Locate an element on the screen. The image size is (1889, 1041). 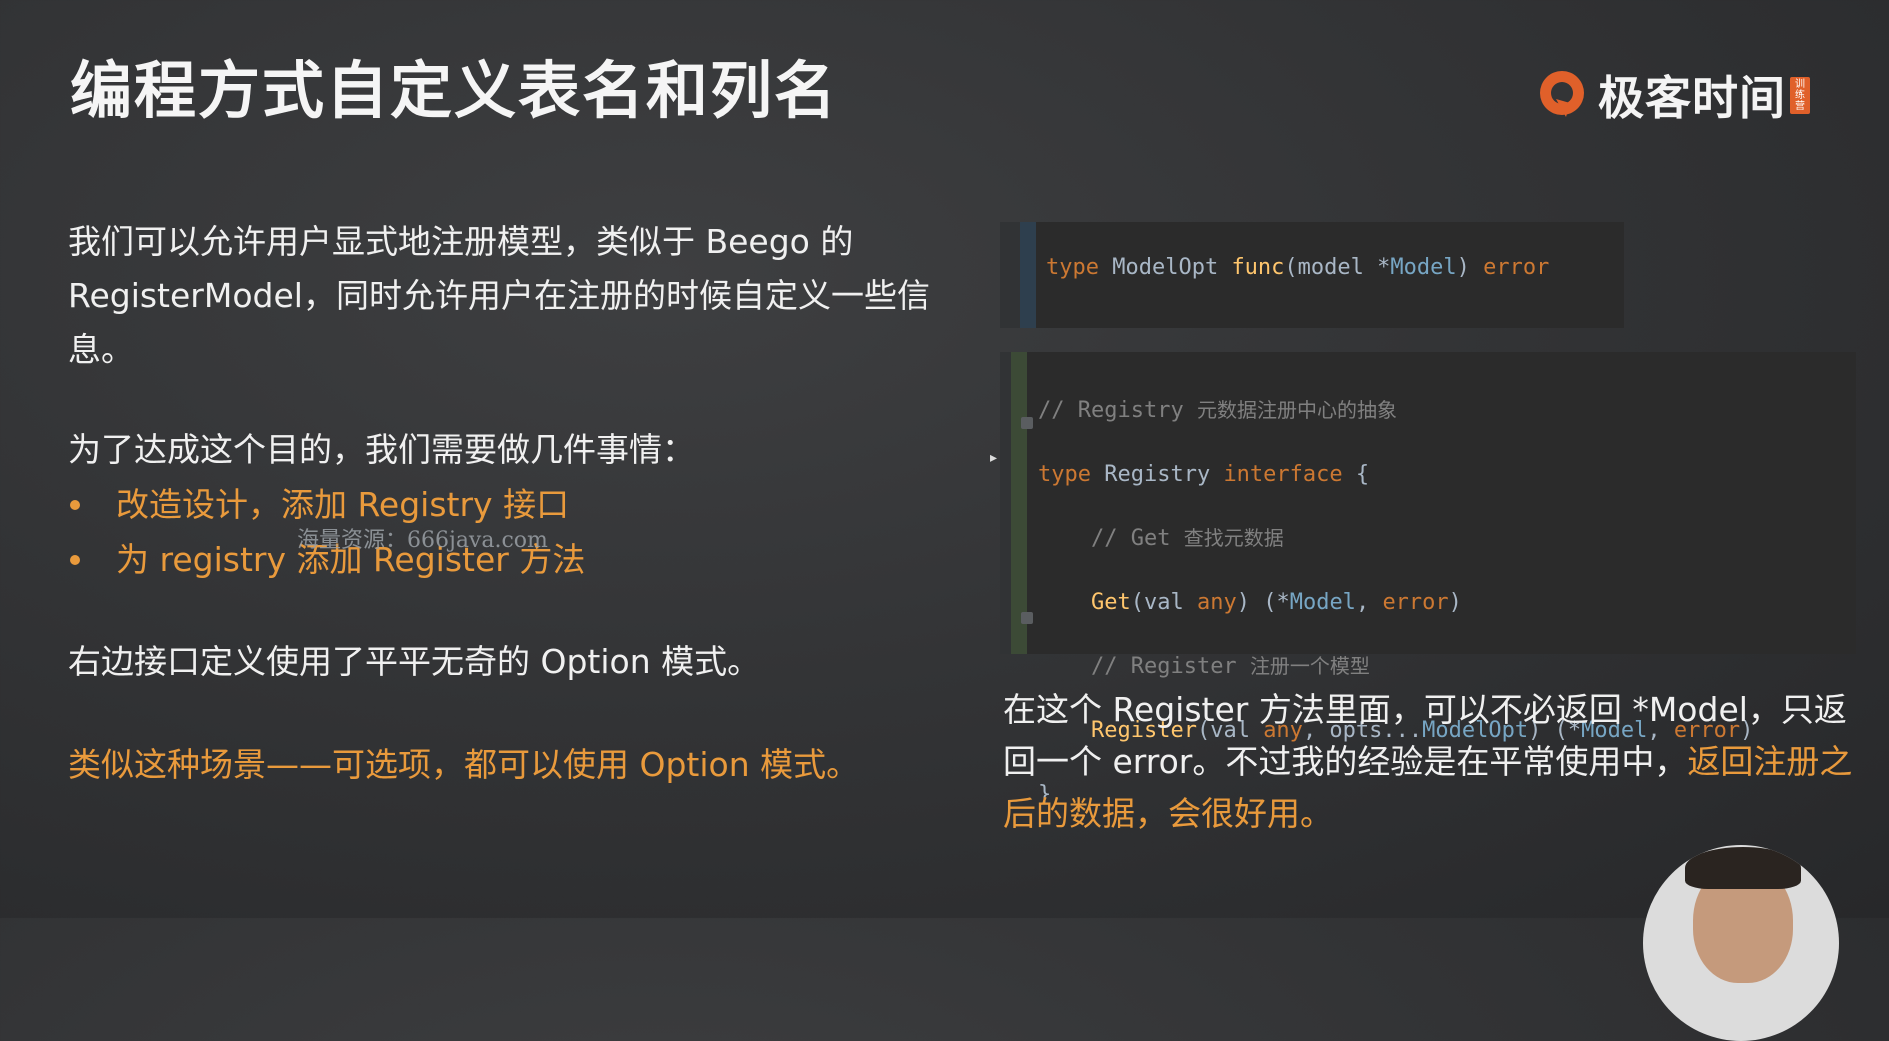
logo-text: 极客时间 is located at coordinates (1692, 98).